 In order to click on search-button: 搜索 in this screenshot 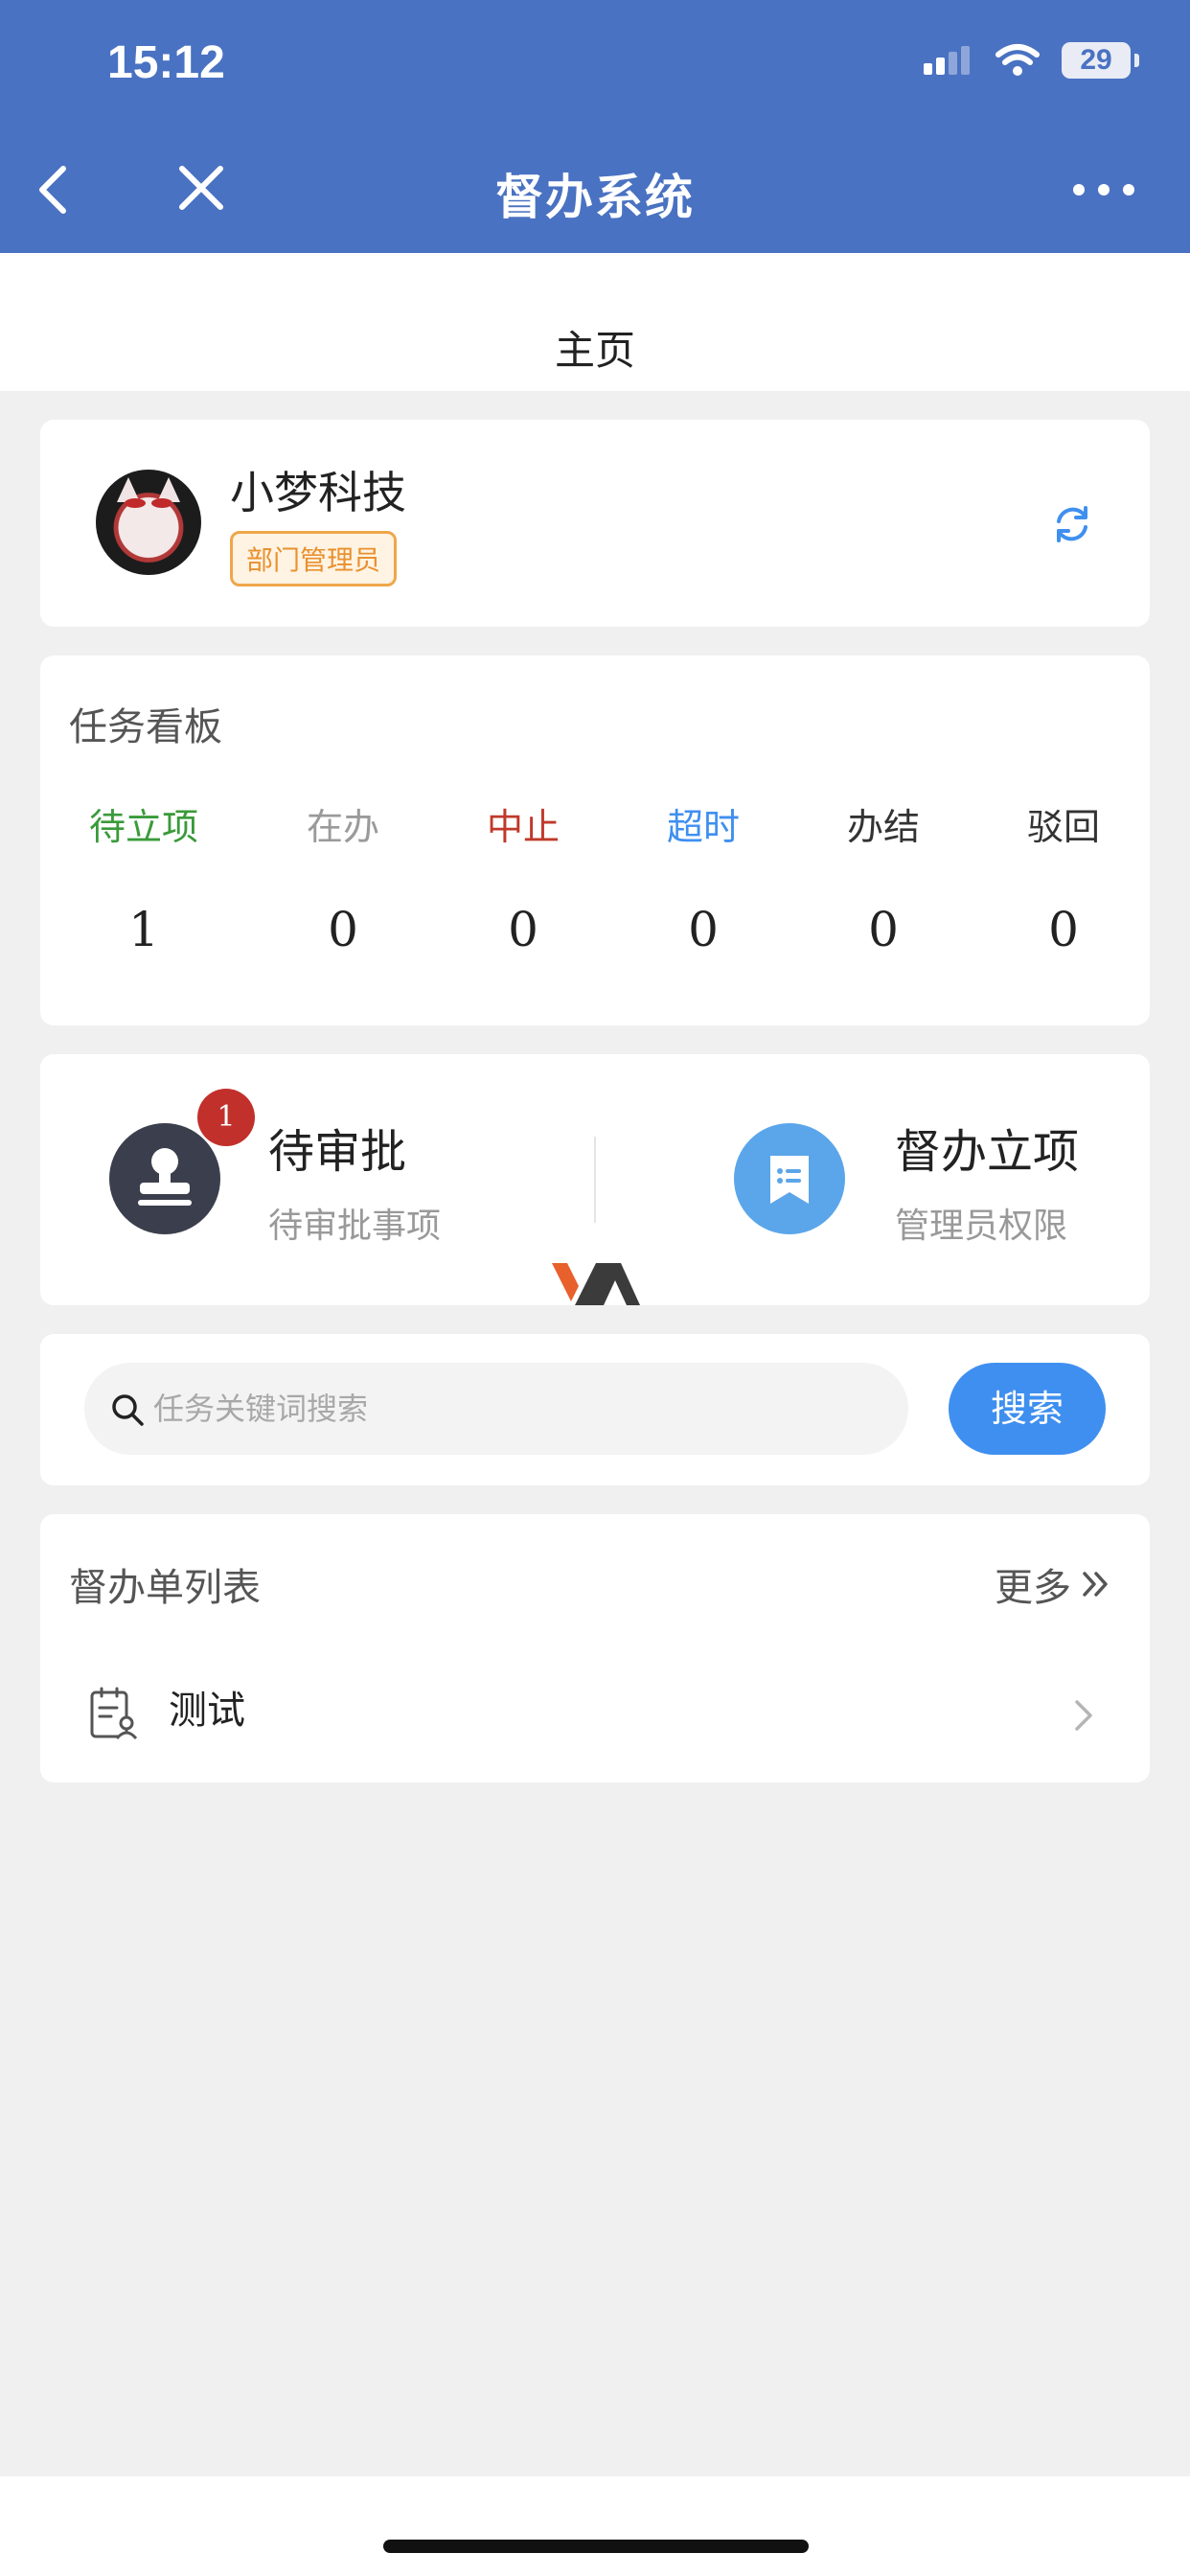, I will do `click(1028, 1409)`.